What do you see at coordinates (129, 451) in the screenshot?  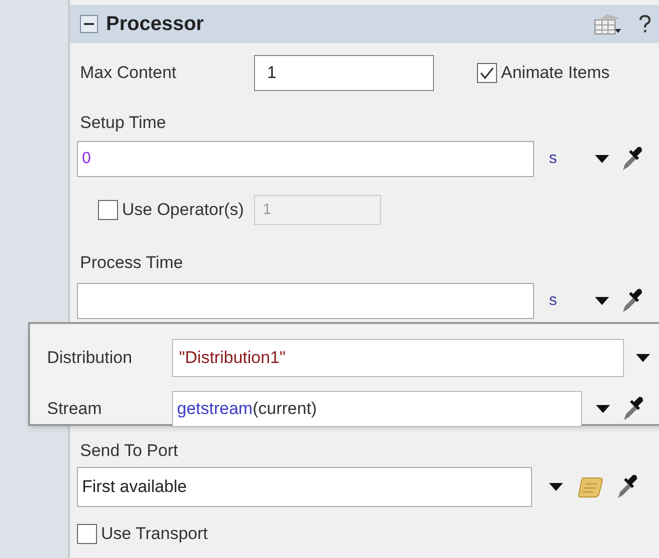 I see `field-label: Send To Port` at bounding box center [129, 451].